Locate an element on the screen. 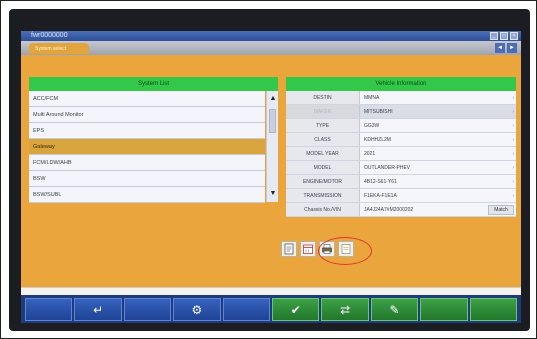 The width and height of the screenshot is (537, 339). tool-button: ⚙ is located at coordinates (197, 309).